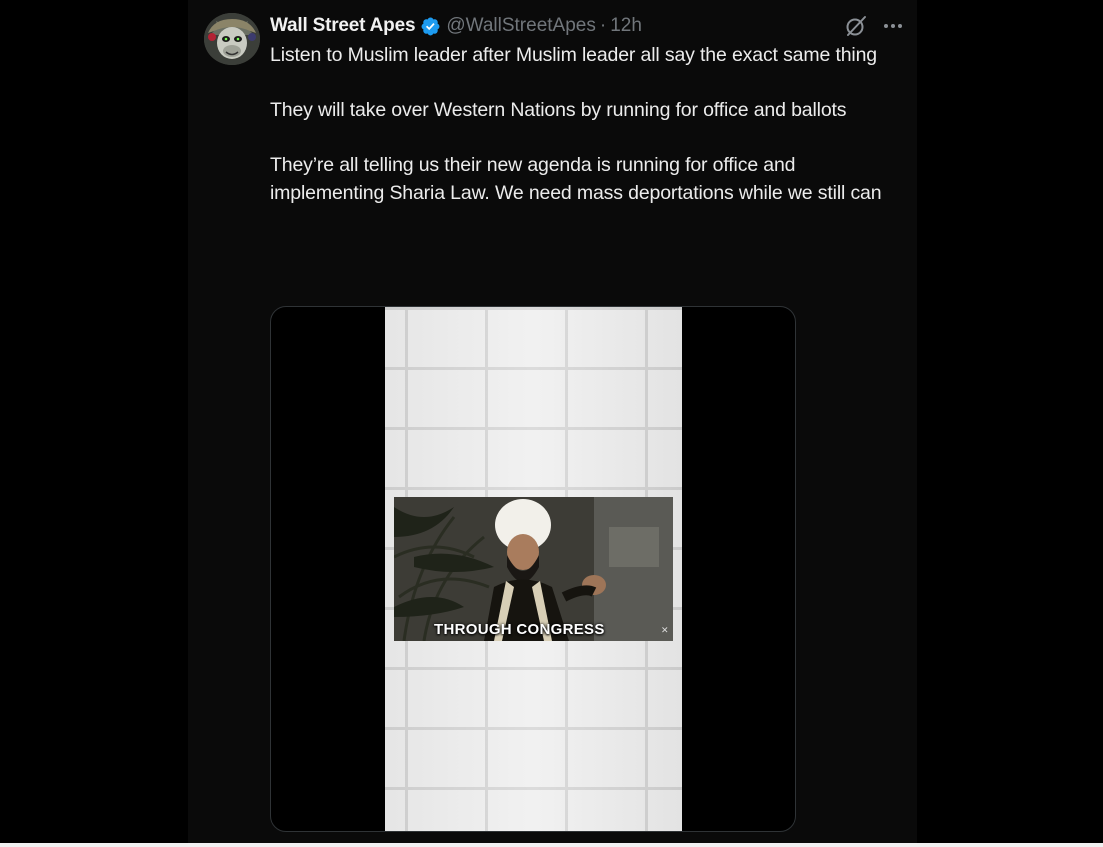  I want to click on user-handle: @WallStreetApes, so click(521, 26).